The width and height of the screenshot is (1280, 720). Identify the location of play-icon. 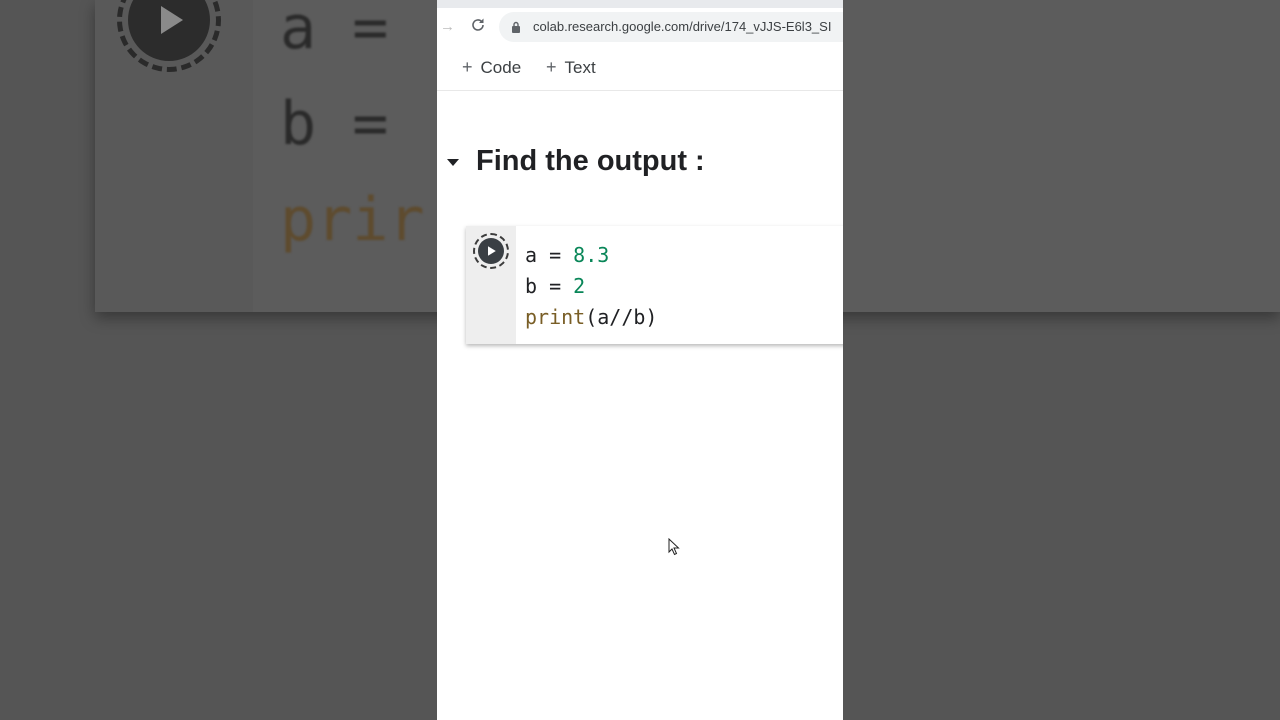
(491, 251).